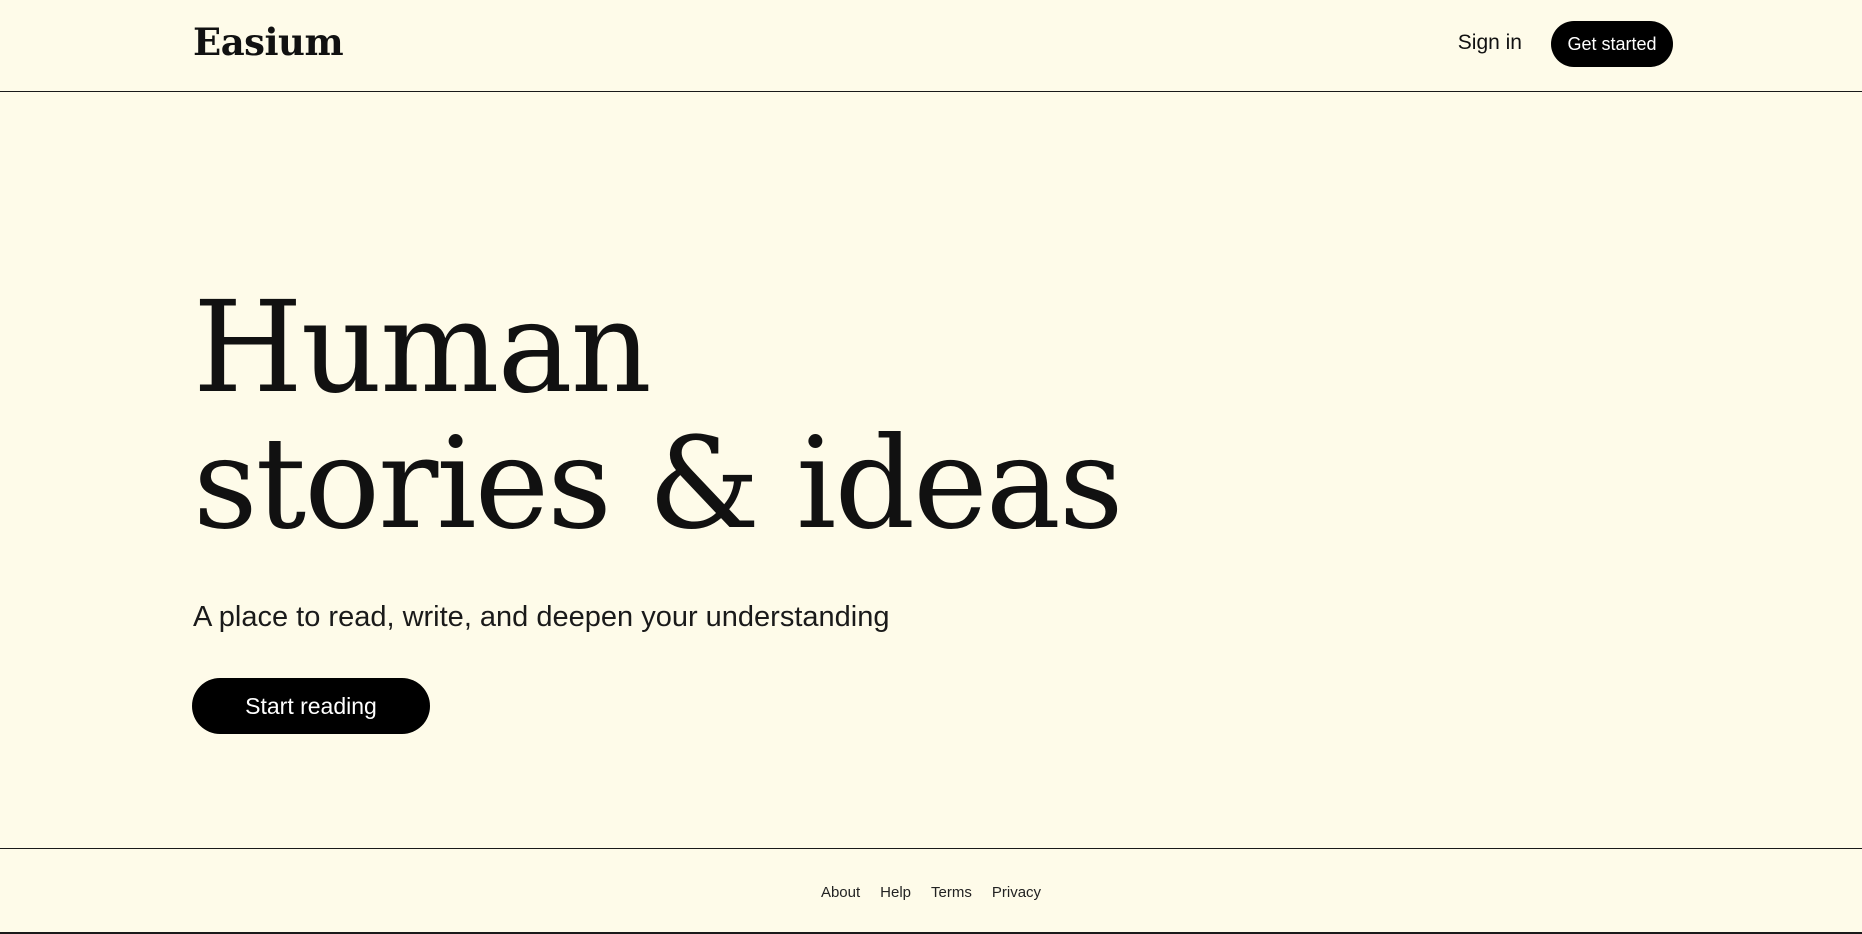 This screenshot has height=934, width=1862. I want to click on footer-link-about: About, so click(840, 892).